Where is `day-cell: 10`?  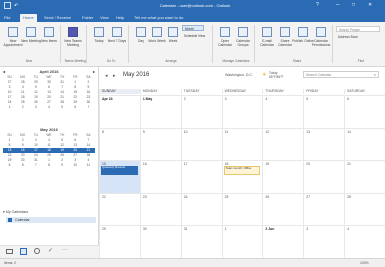 day-cell: 10 is located at coordinates (201, 144).